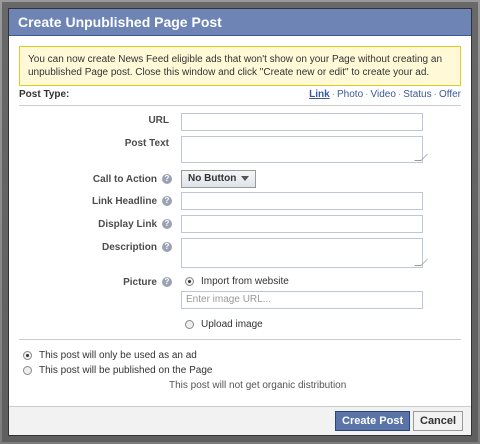 This screenshot has height=444, width=480. I want to click on chevron-down-icon, so click(245, 178).